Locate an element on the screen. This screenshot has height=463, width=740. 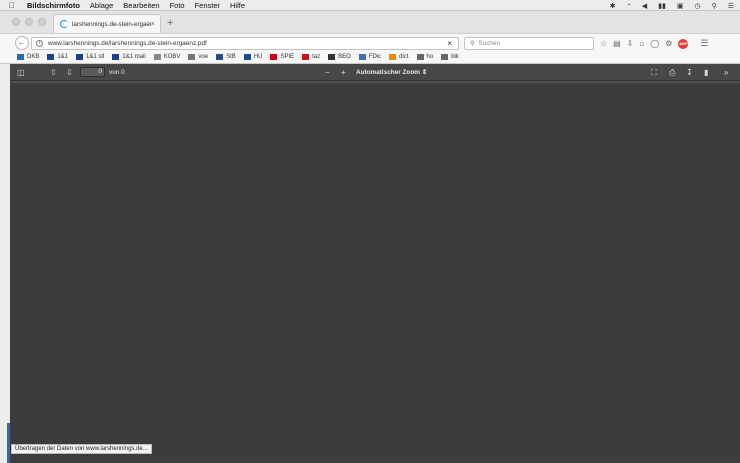
download-icon: ⇩ is located at coordinates (630, 43).